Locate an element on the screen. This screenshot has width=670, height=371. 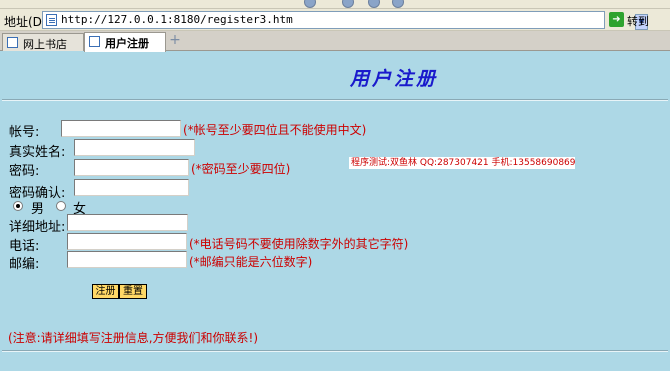
tab-label: 用户注册 is located at coordinates (127, 43).